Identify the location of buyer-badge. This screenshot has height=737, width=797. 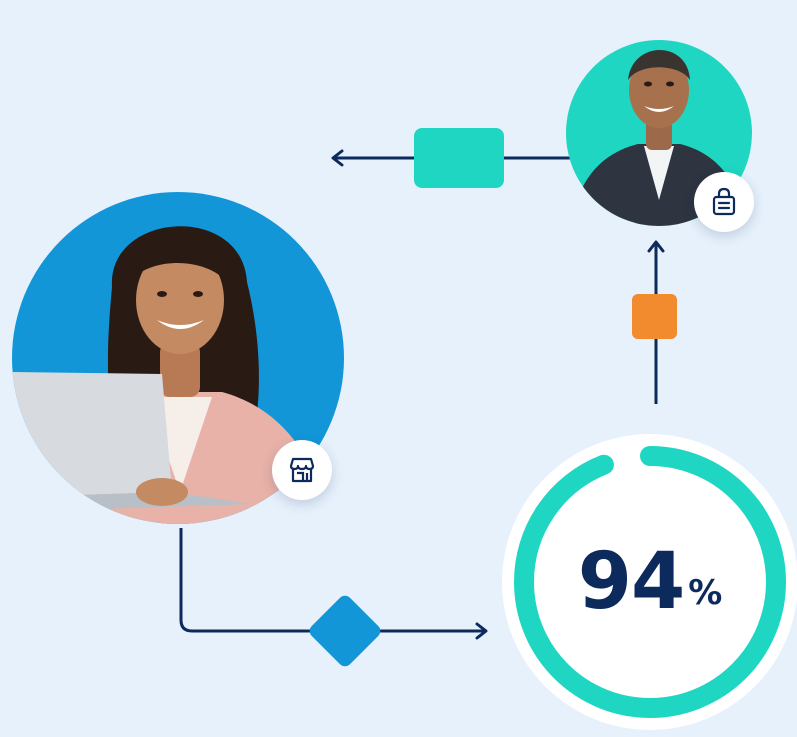
(724, 202).